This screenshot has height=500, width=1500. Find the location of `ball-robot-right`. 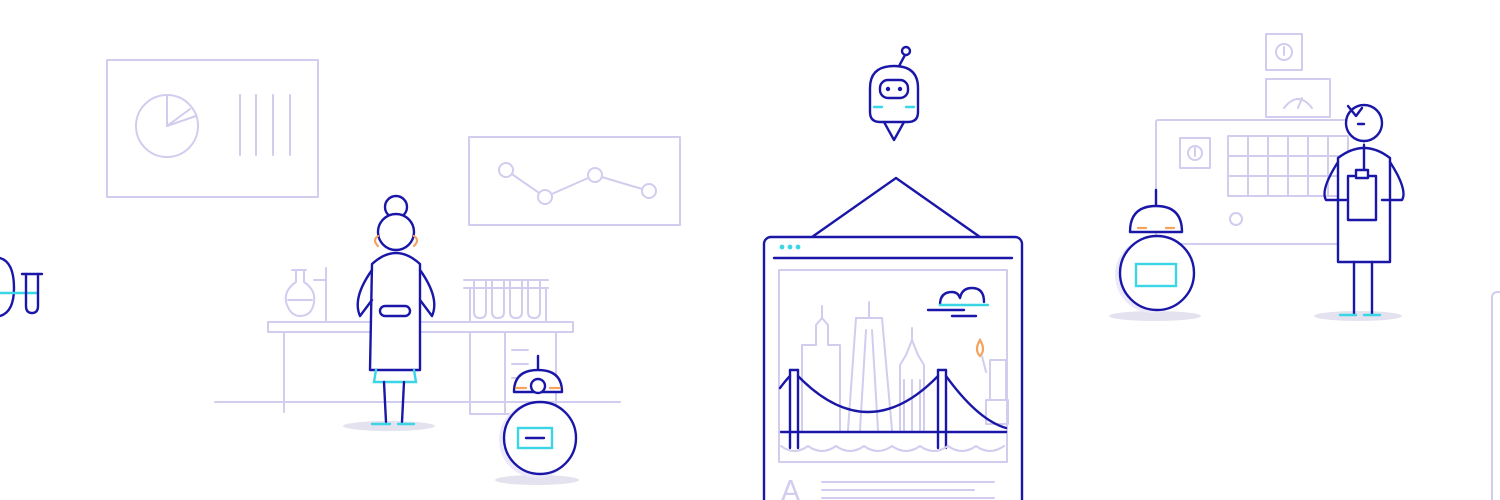

ball-robot-right is located at coordinates (1155, 254).